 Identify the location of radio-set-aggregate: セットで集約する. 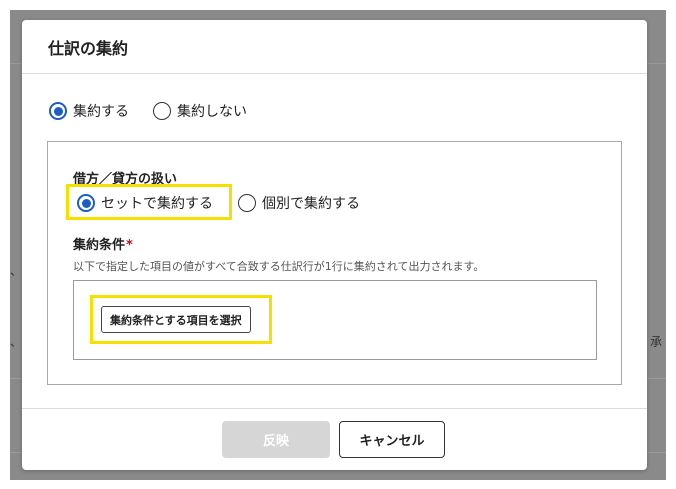
(145, 203).